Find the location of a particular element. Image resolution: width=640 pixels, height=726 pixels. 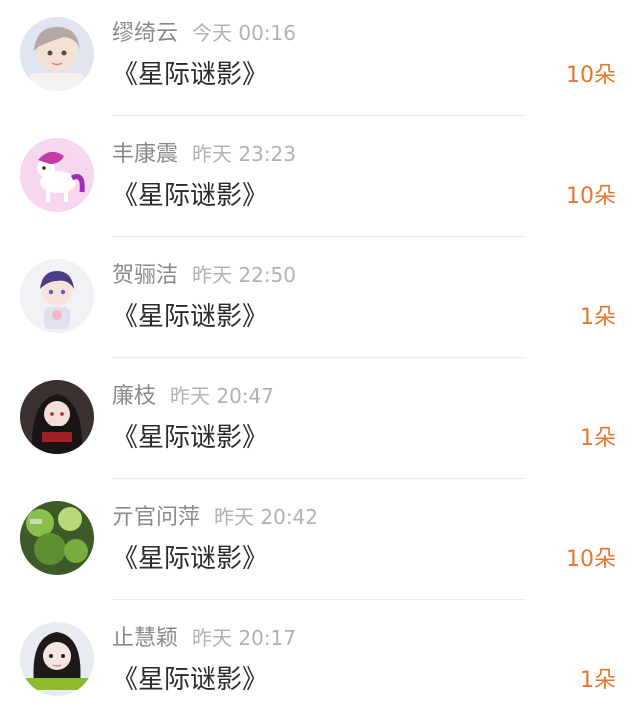

avatar-girl-light-hair-icon is located at coordinates (57, 54).